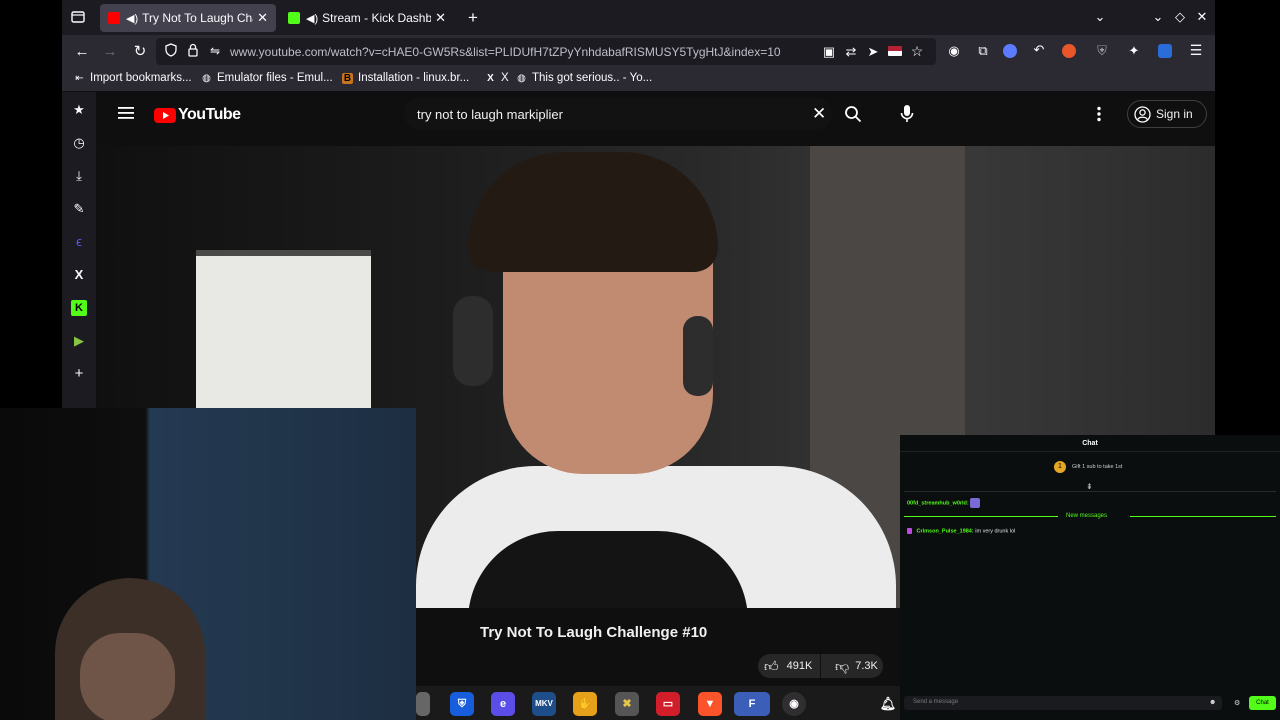 Image resolution: width=1280 pixels, height=720 pixels. Describe the element at coordinates (945, 531) in the screenshot. I see `chat-username: Crimson_Pulse_1984:` at that location.